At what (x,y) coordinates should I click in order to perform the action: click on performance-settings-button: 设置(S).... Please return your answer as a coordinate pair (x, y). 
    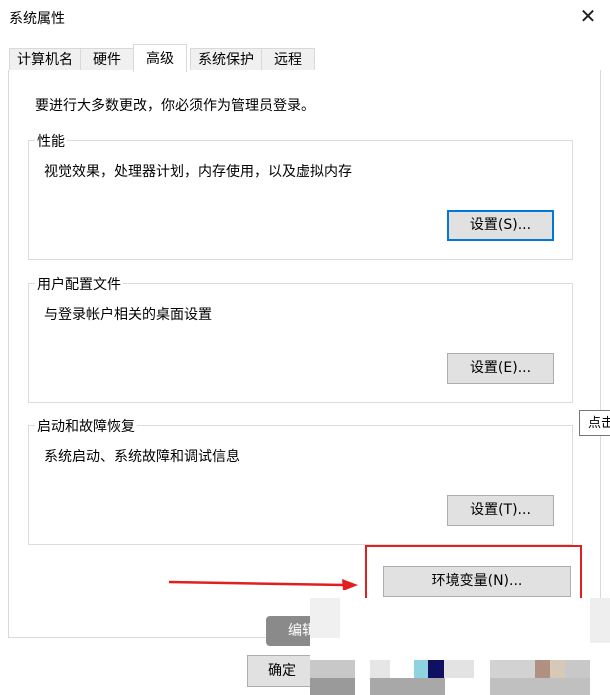
    Looking at the image, I should click on (500, 225).